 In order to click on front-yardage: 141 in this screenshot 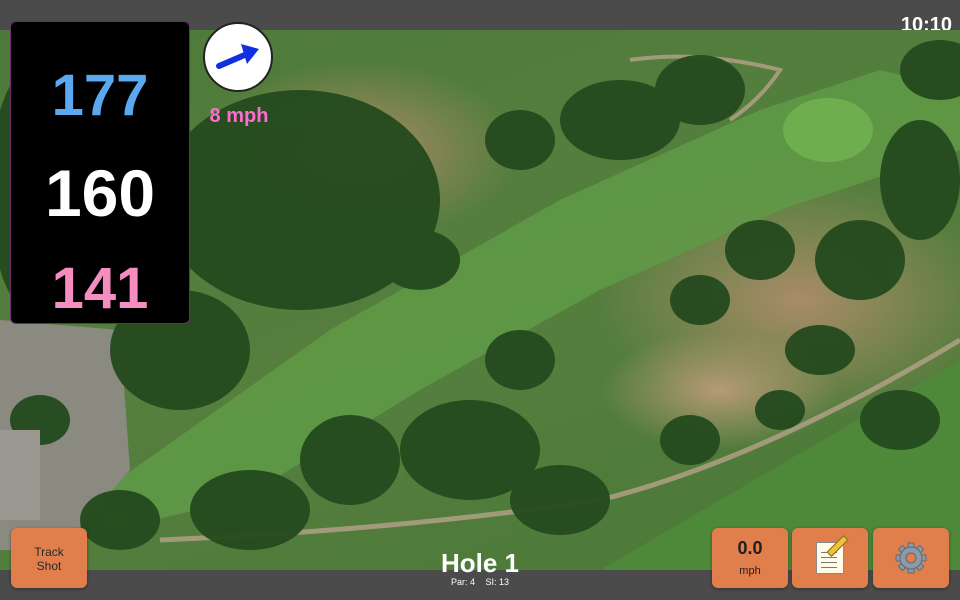, I will do `click(100, 288)`.